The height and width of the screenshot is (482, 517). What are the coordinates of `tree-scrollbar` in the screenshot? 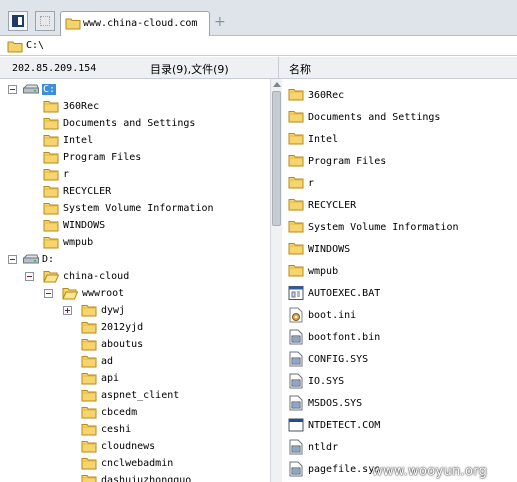 It's located at (276, 280).